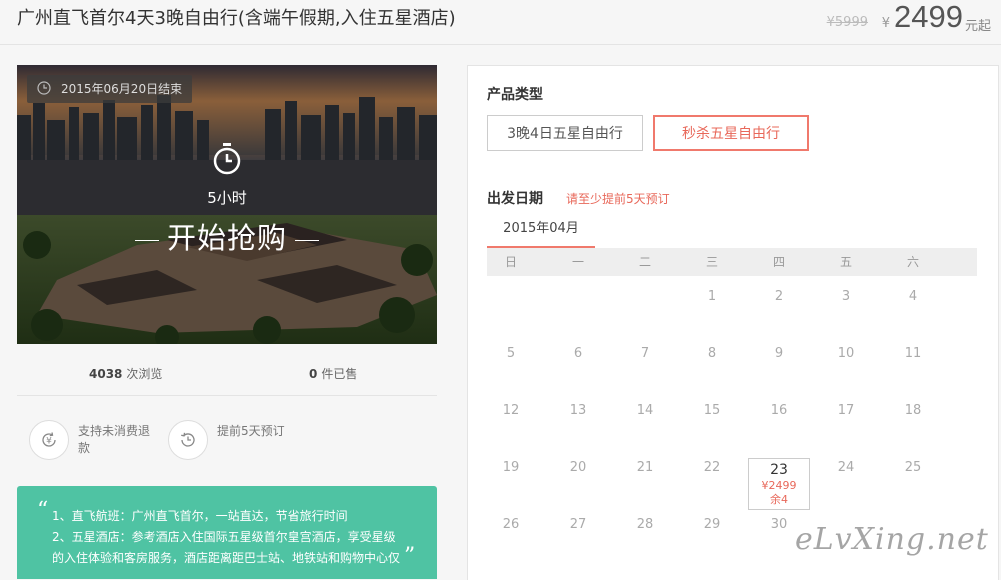 The width and height of the screenshot is (1001, 580). I want to click on product-type-label: 产品类型, so click(515, 95).